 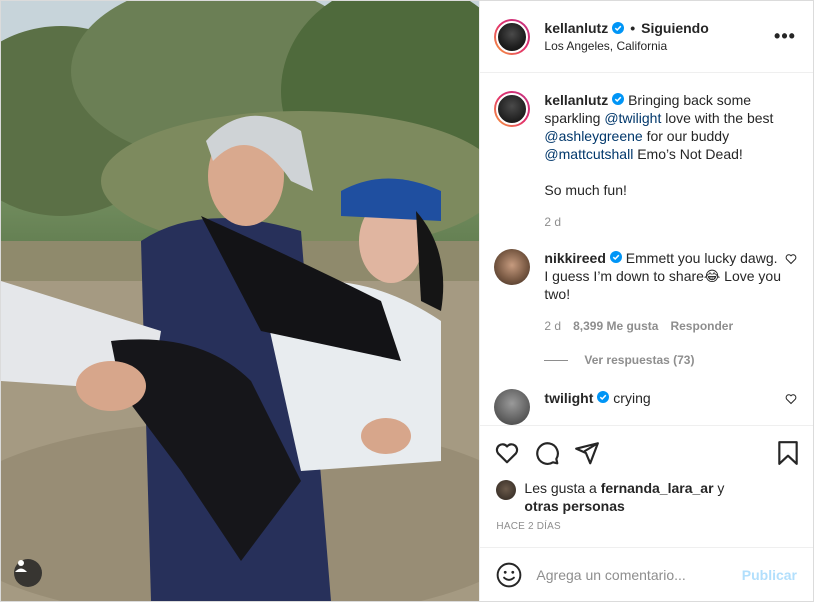 What do you see at coordinates (615, 326) in the screenshot?
I see `comment-likes: 8,399 Me gusta` at bounding box center [615, 326].